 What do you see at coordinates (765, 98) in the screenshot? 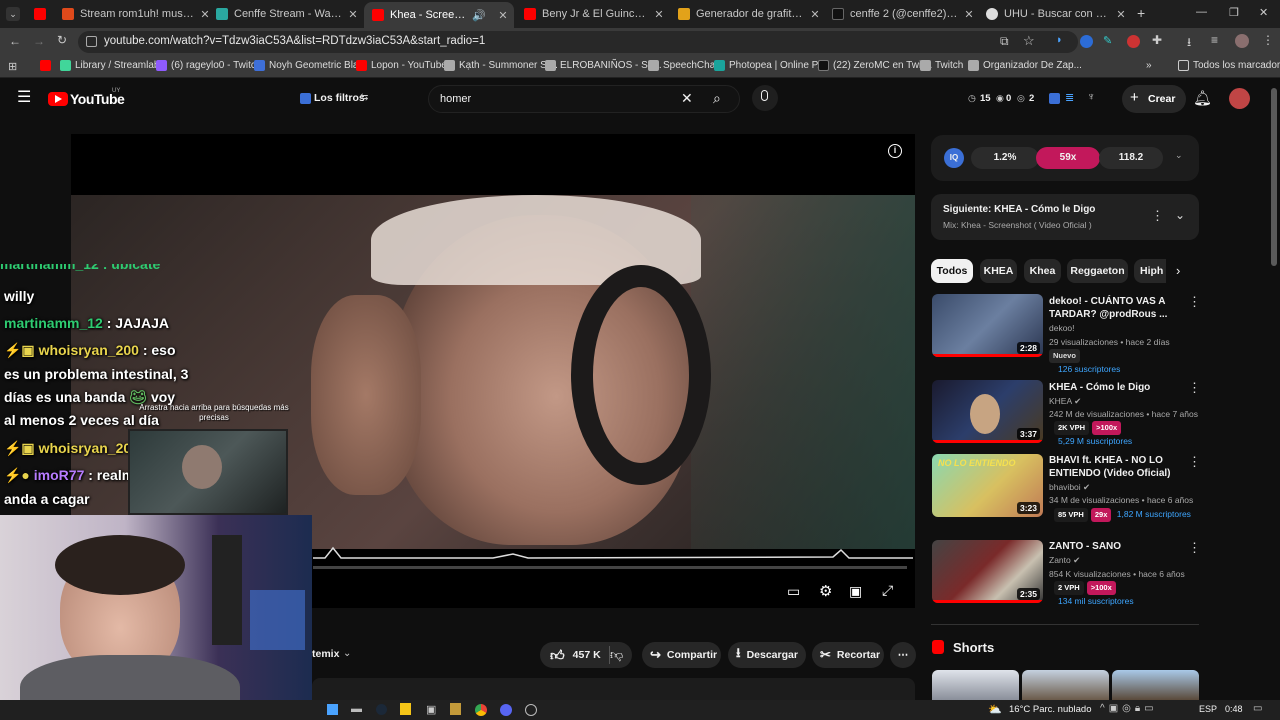
I see `voice-search-button` at bounding box center [765, 98].